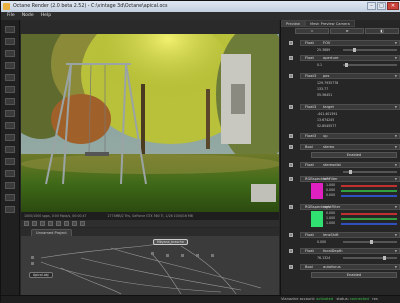 This screenshot has height=303, width=400. What do you see at coordinates (350, 76) in the screenshot?
I see `param-pos: Float3 pos ▼` at bounding box center [350, 76].